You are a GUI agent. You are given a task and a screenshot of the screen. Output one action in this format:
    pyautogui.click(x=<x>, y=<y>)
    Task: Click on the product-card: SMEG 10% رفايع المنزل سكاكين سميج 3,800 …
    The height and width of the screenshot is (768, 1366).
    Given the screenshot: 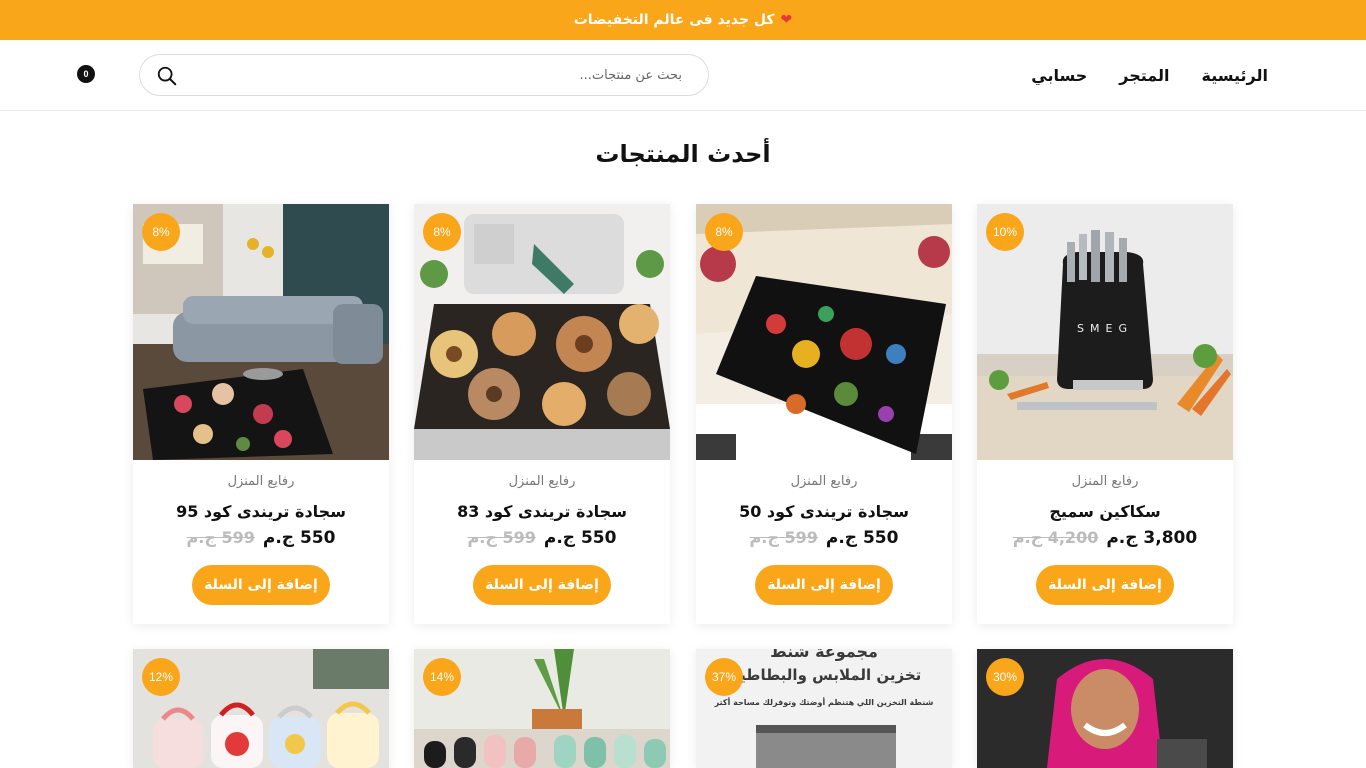 What is the action you would take?
    pyautogui.click(x=1105, y=414)
    